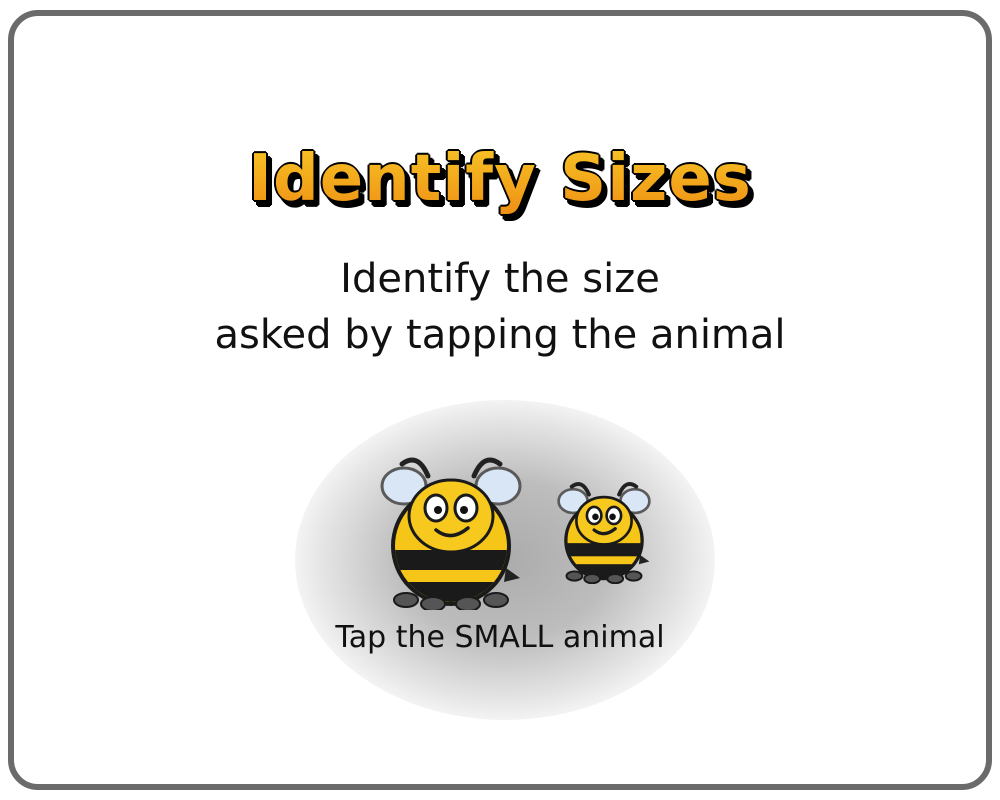 The width and height of the screenshot is (1000, 800). I want to click on instructions-line-1: Identify the size, so click(500, 279).